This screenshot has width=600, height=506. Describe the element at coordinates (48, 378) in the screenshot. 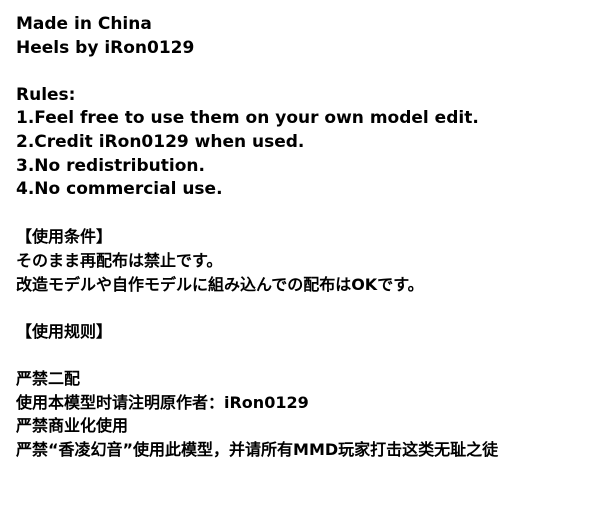

I see `chinese-rule-1: 严禁二配` at that location.